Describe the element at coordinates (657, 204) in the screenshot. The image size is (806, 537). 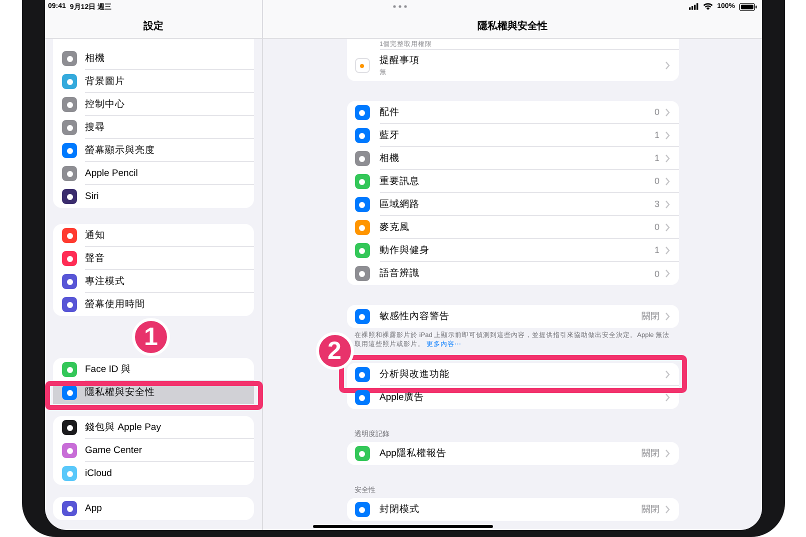
I see `row-value: 3` at that location.